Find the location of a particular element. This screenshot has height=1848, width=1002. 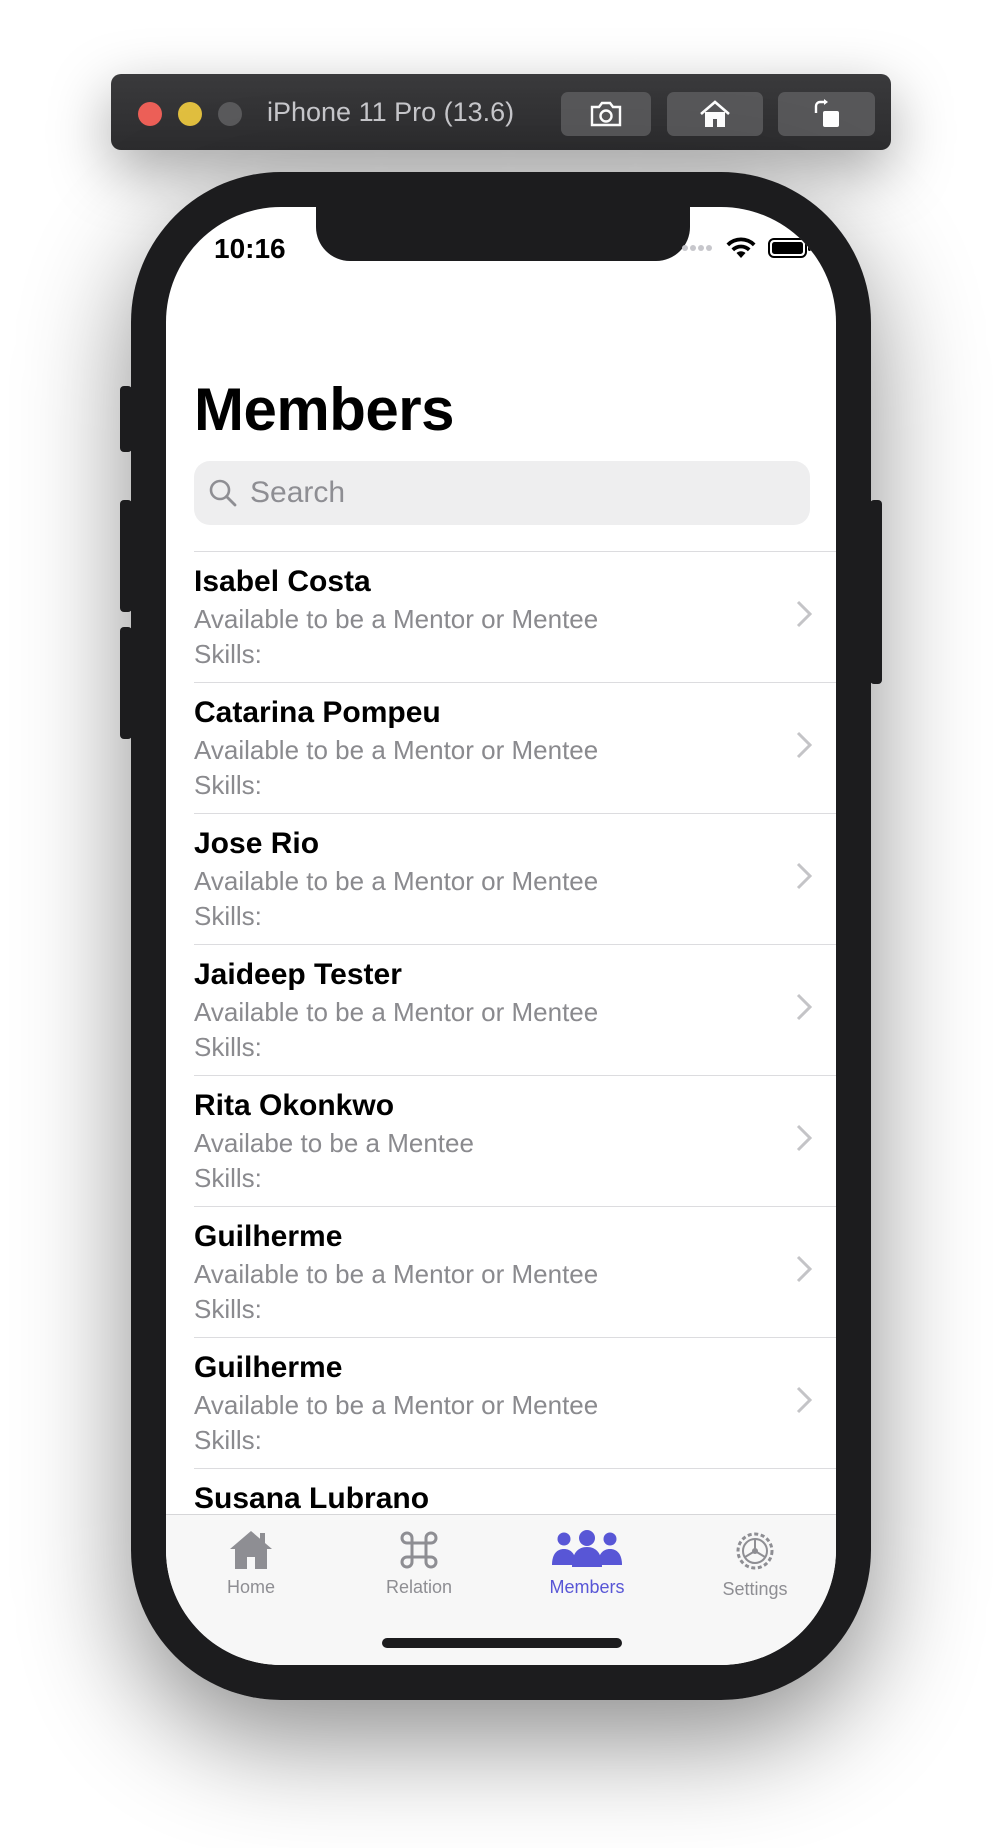

battery-icon is located at coordinates (789, 248).